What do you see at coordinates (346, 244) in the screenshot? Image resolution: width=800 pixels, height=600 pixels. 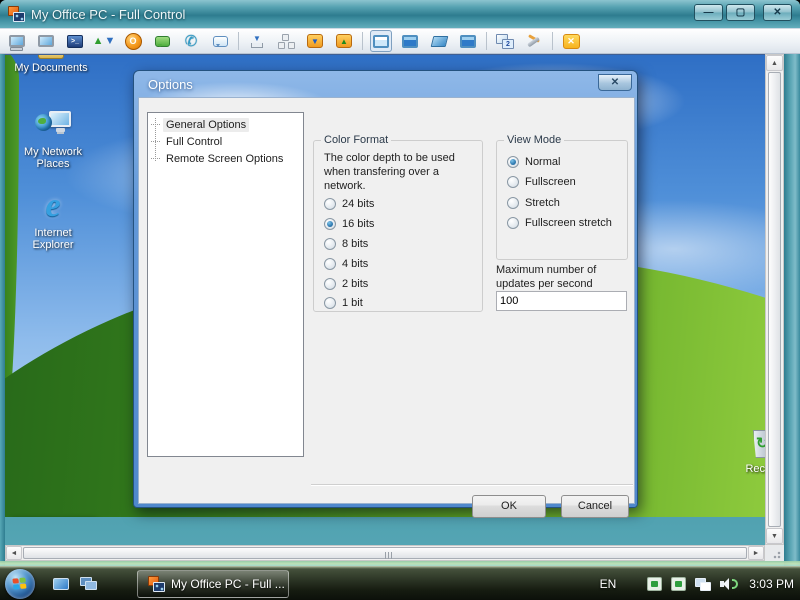 I see `radio-8-bits: 8 bits` at bounding box center [346, 244].